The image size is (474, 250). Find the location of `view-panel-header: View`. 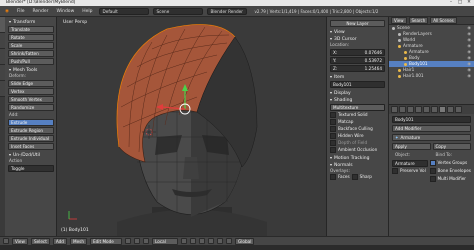

view-panel-header: View is located at coordinates (357, 31).